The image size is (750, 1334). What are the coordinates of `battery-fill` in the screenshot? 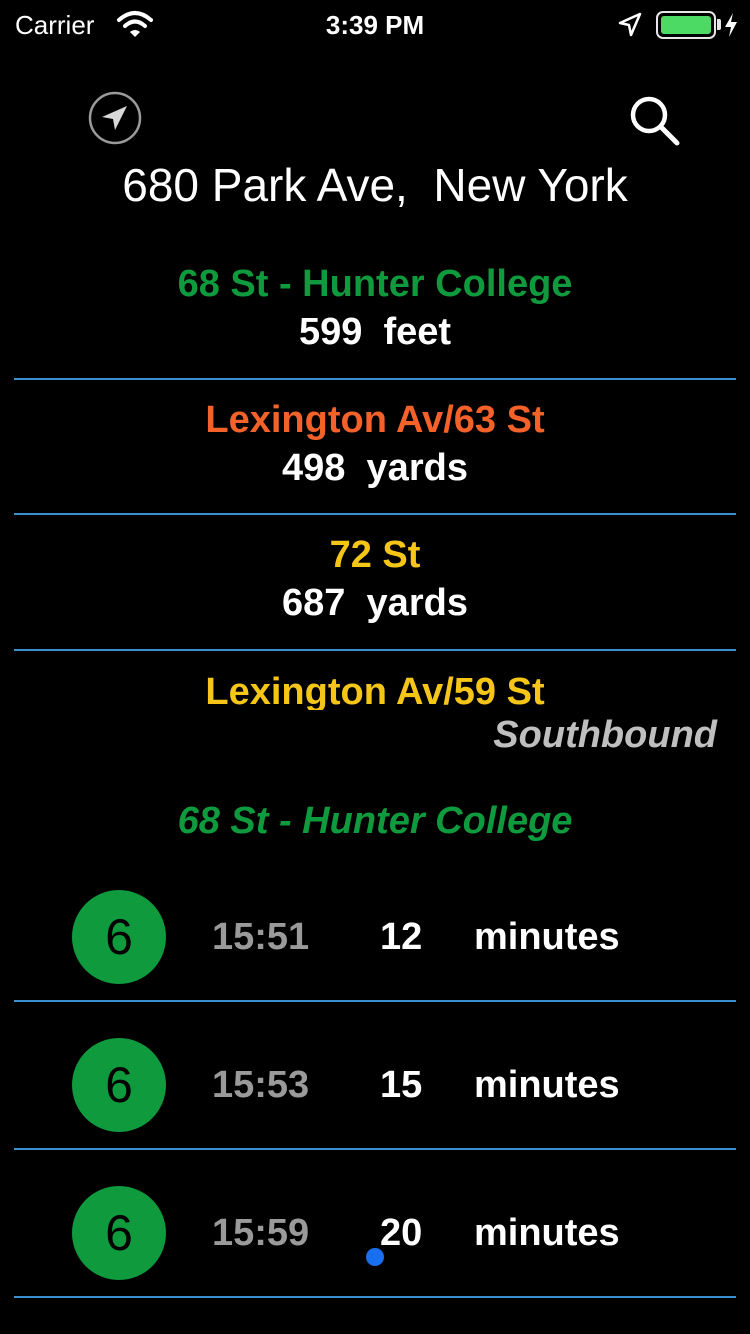 It's located at (686, 25).